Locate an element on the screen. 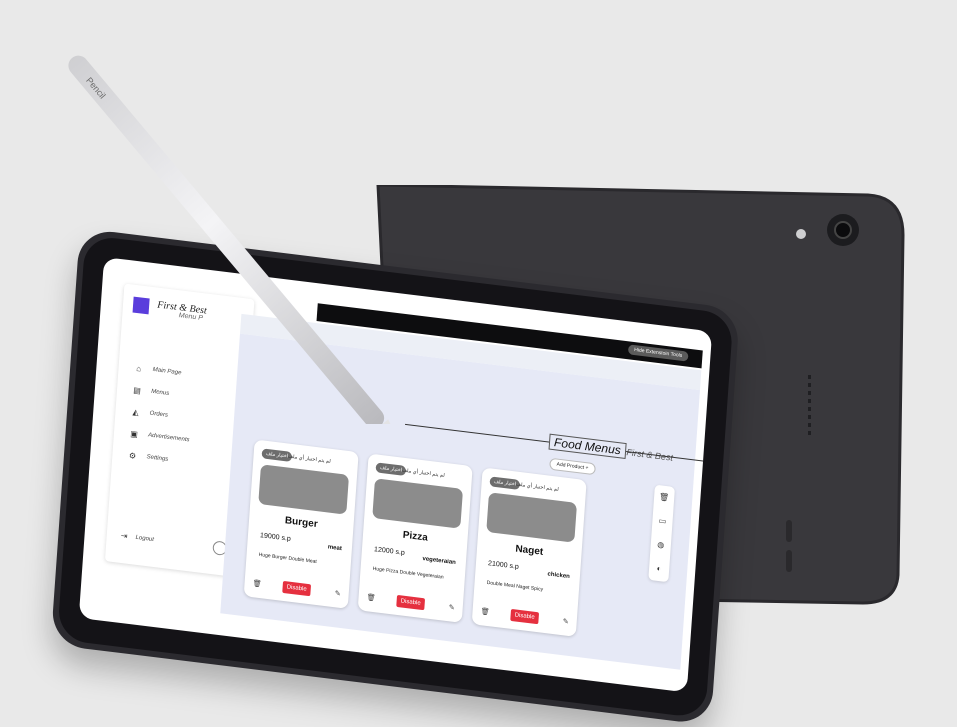 The width and height of the screenshot is (957, 727). logout-icon: ⇥ is located at coordinates (124, 536).